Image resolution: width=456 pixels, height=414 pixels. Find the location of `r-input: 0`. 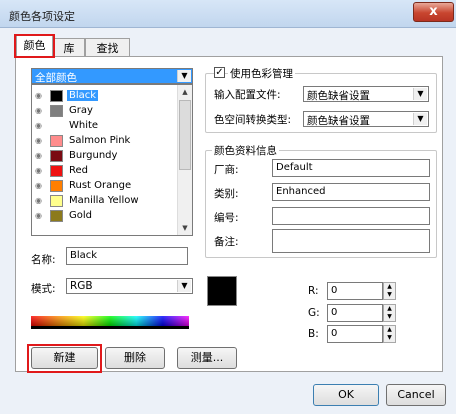

r-input: 0 is located at coordinates (355, 291).